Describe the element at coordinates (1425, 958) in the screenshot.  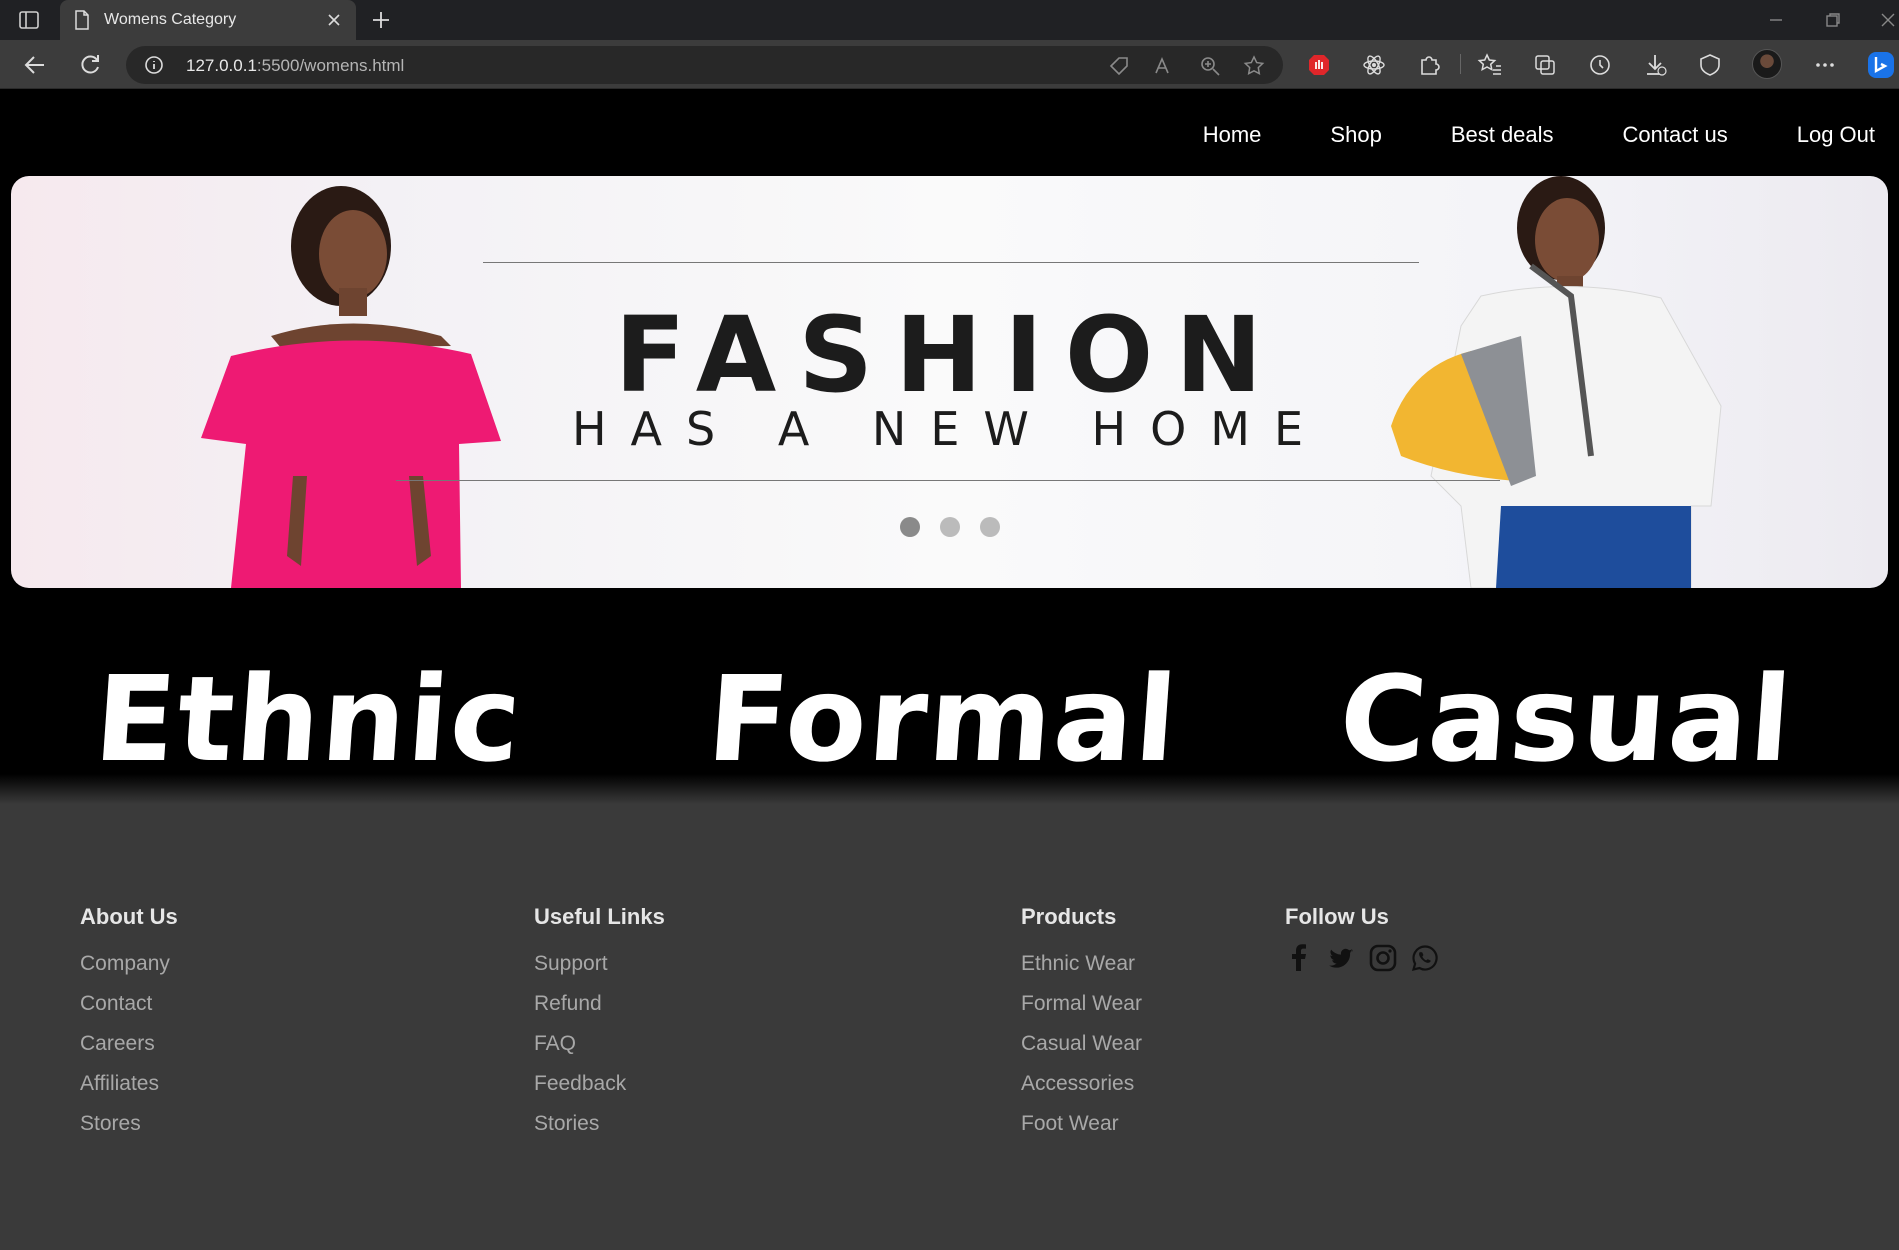
I see `whatsapp-icon` at that location.